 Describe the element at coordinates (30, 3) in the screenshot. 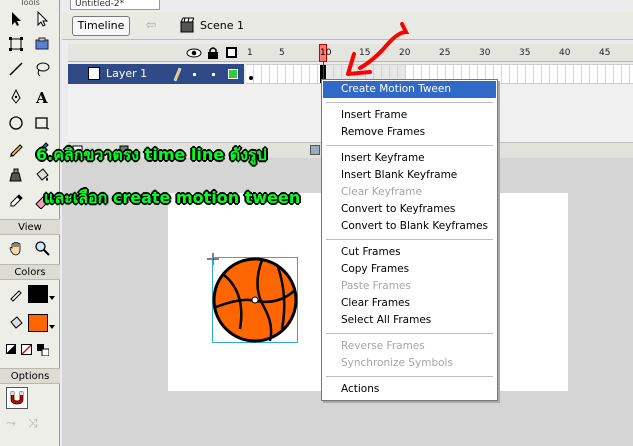

I see `tools-title: Tools` at that location.